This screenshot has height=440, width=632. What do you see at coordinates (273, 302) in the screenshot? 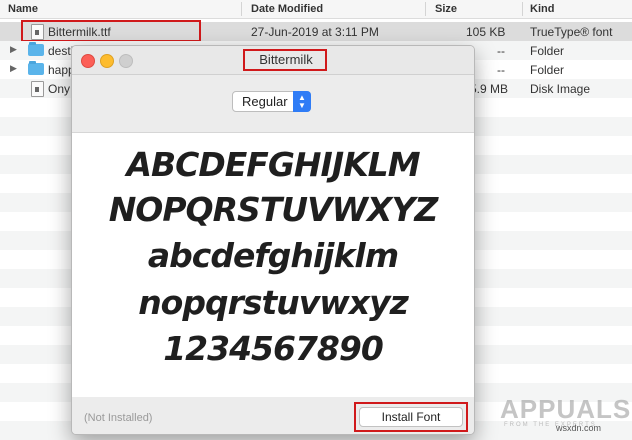
I see `preview-lowercase-2: nopqrstuvwxyz` at bounding box center [273, 302].